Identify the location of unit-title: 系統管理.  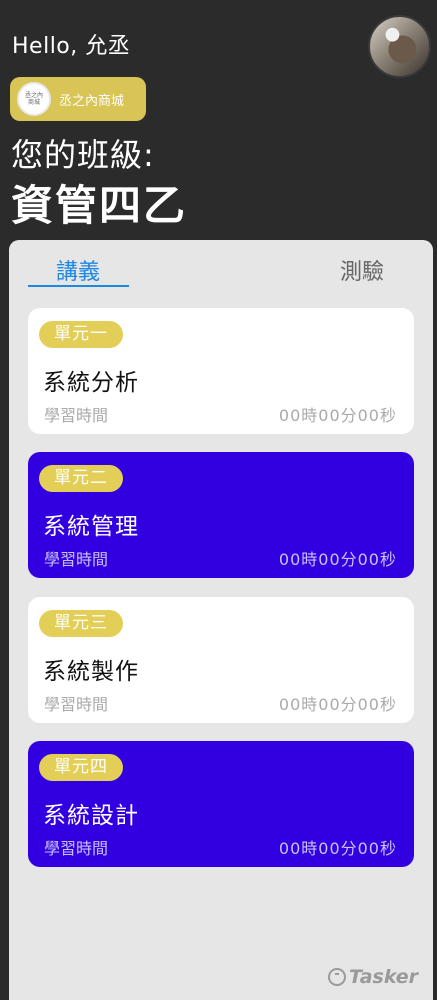
(91, 527).